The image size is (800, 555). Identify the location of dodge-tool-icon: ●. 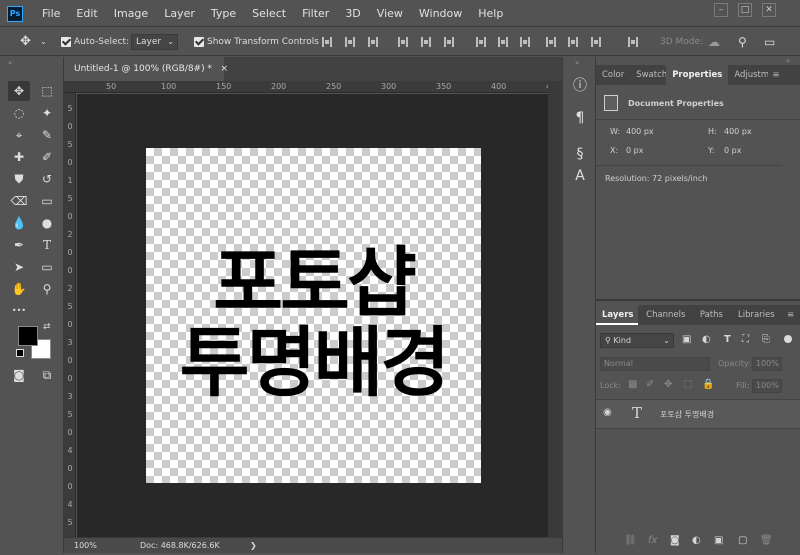
(47, 223).